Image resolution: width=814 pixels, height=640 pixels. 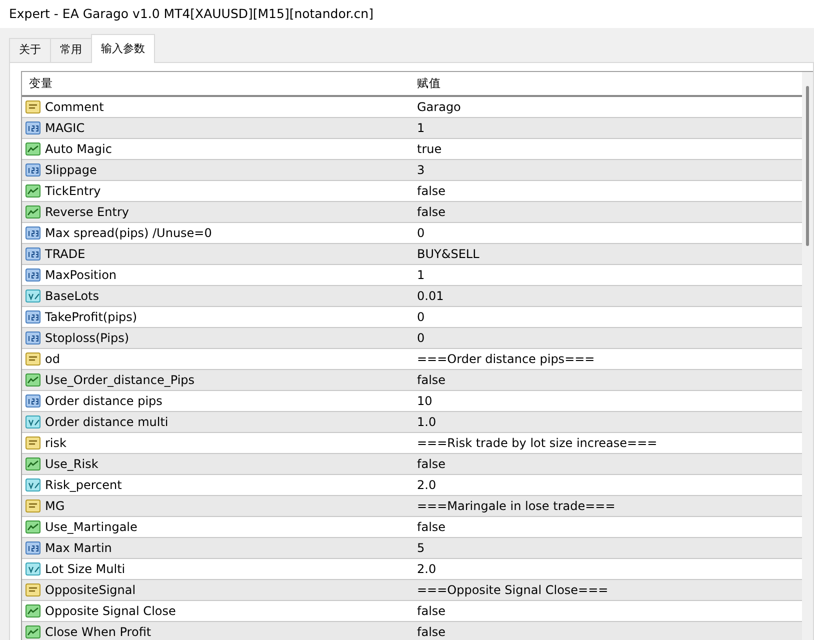 I want to click on parameter-name: Max Martin, so click(x=78, y=548).